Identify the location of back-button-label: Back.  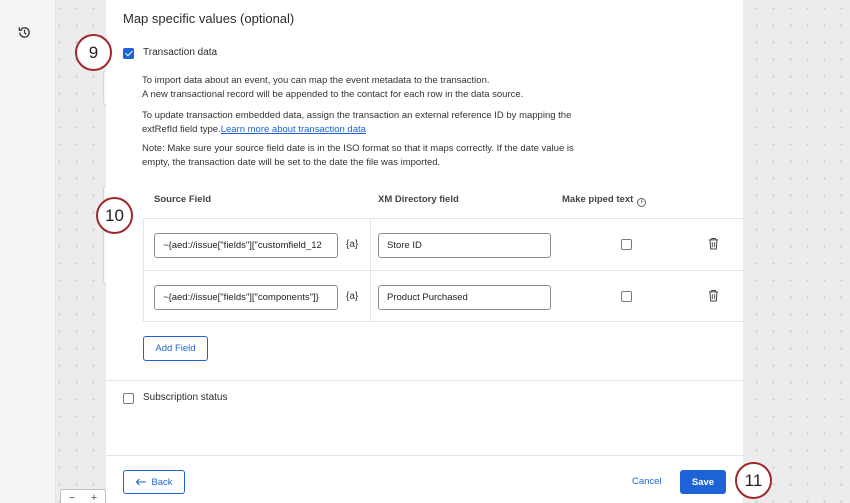
(162, 482).